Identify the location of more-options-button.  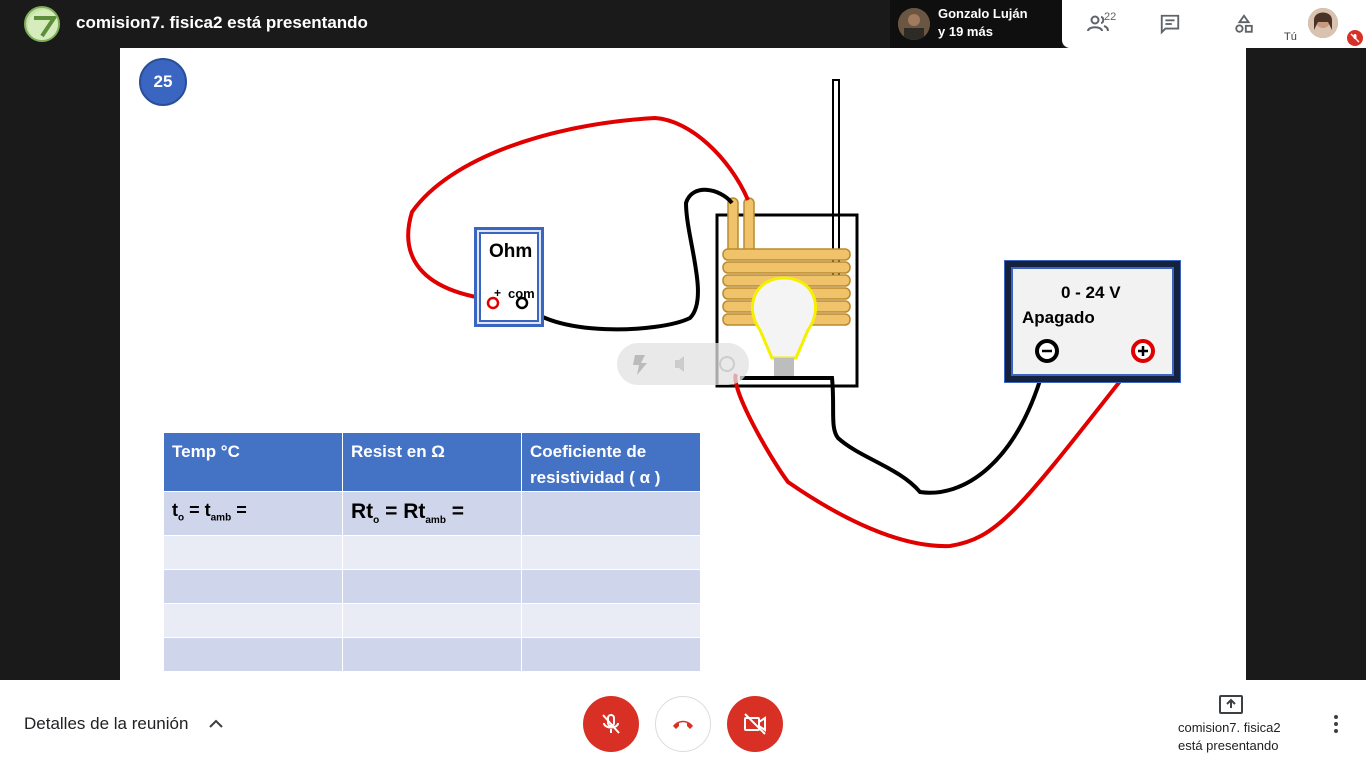
(1336, 724).